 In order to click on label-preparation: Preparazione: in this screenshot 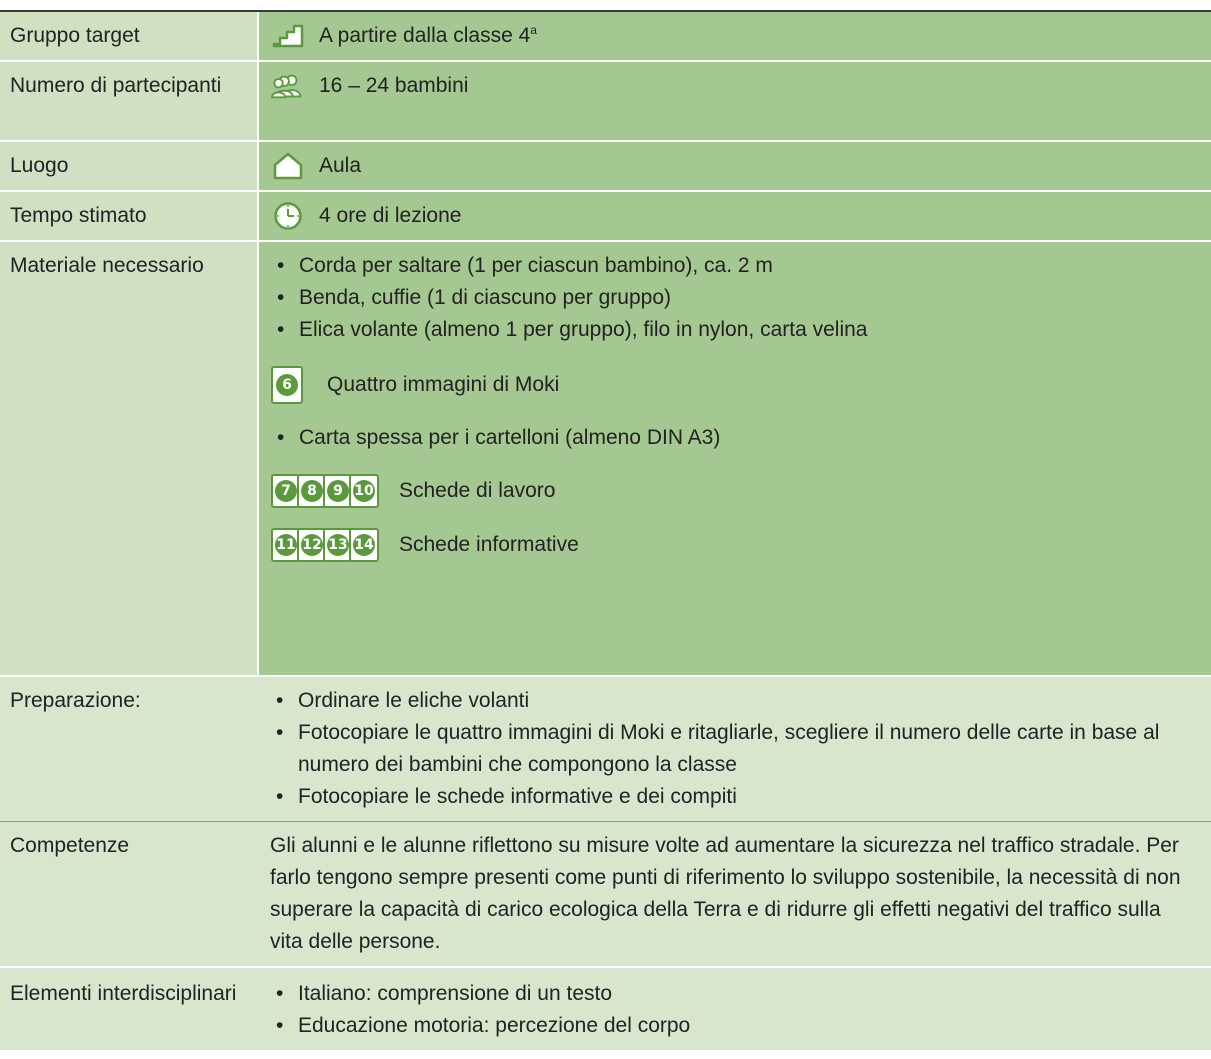, I will do `click(129, 749)`.